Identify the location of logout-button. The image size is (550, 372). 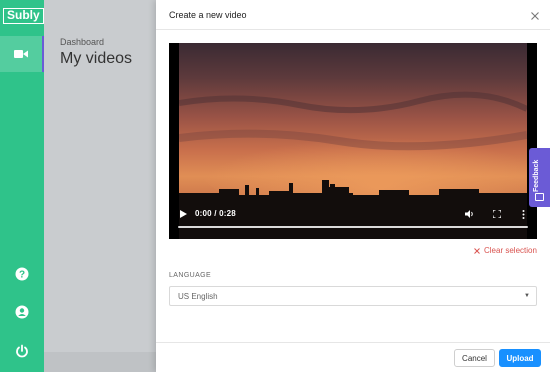
(22, 351).